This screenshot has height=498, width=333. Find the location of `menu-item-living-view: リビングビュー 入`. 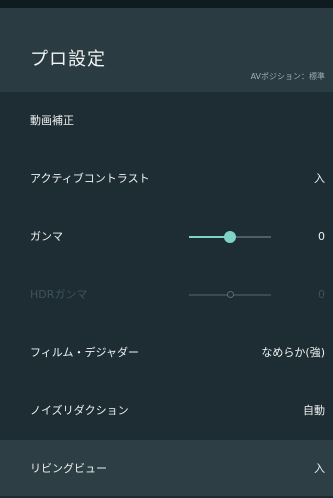

menu-item-living-view: リビングビュー 入 is located at coordinates (166, 468).